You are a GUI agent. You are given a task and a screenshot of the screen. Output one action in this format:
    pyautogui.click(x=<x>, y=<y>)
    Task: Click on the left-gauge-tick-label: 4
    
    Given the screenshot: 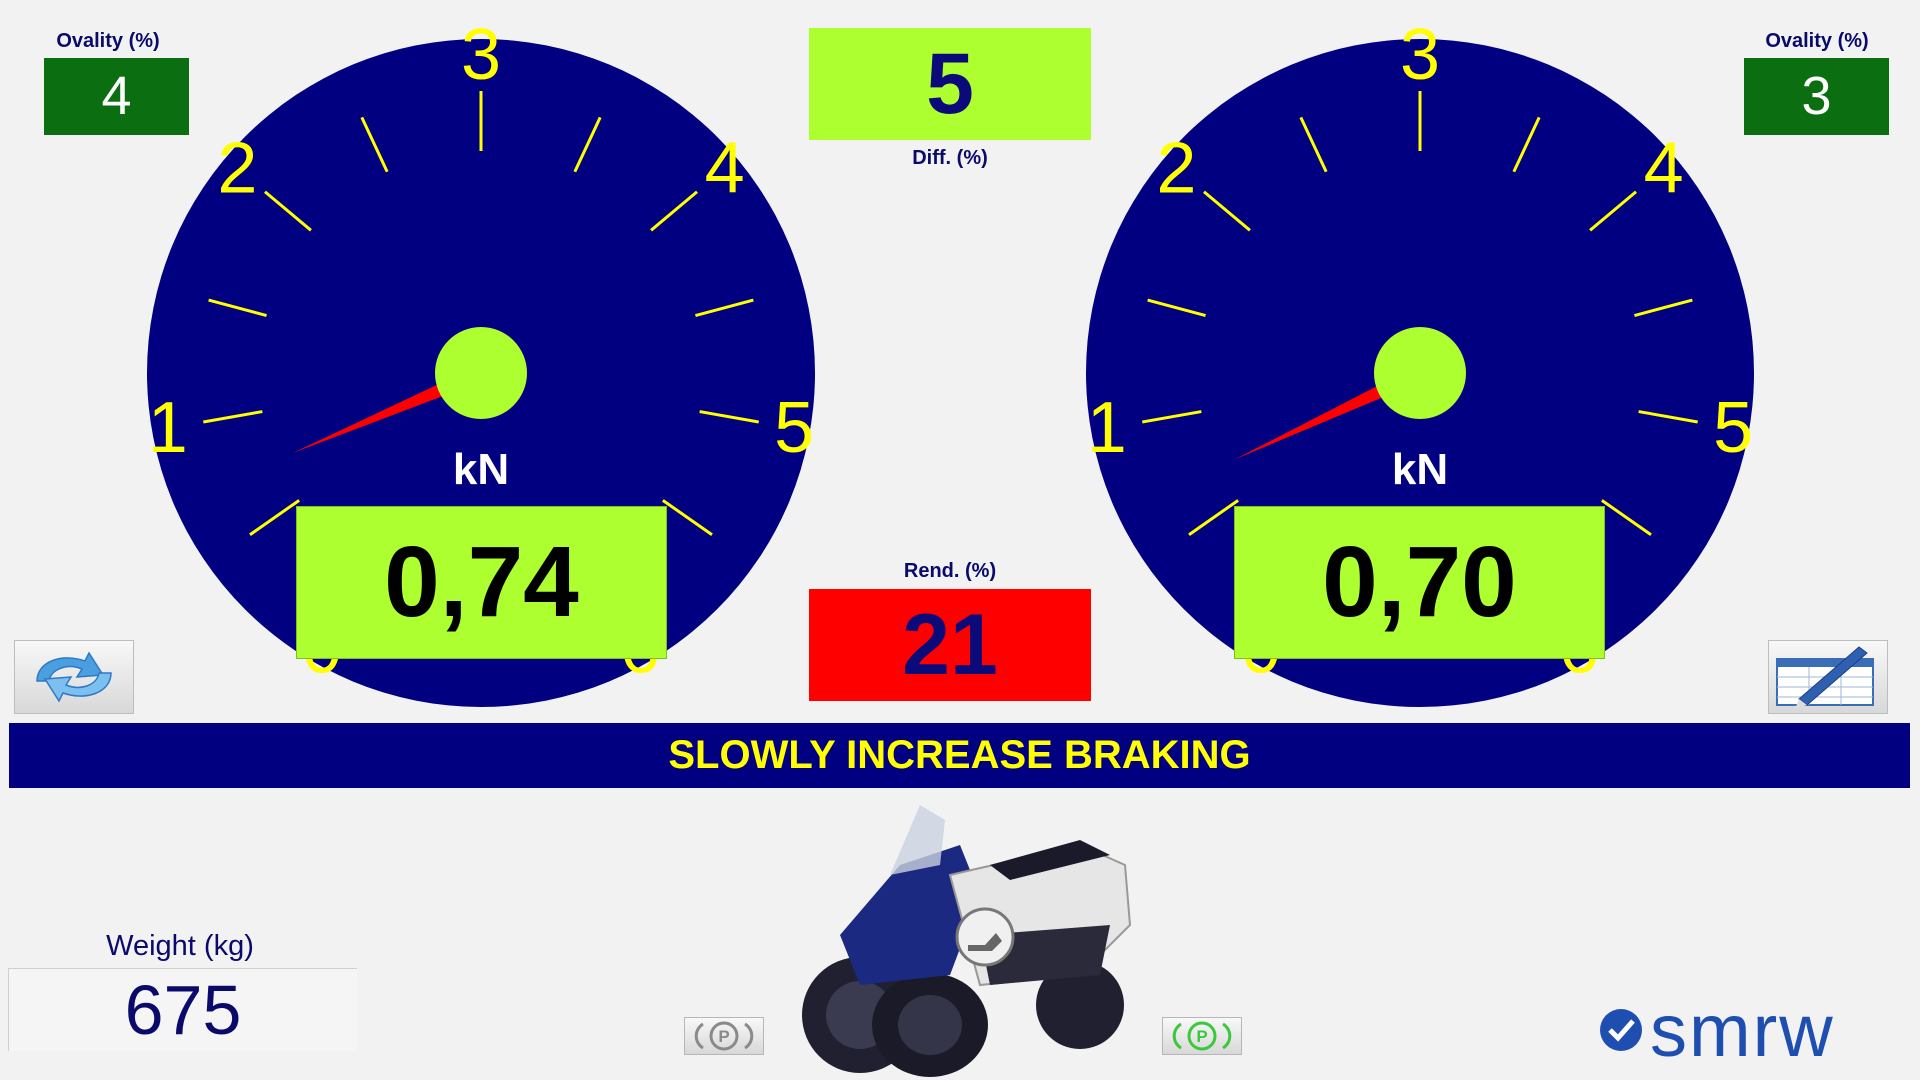 What is the action you would take?
    pyautogui.click(x=725, y=169)
    